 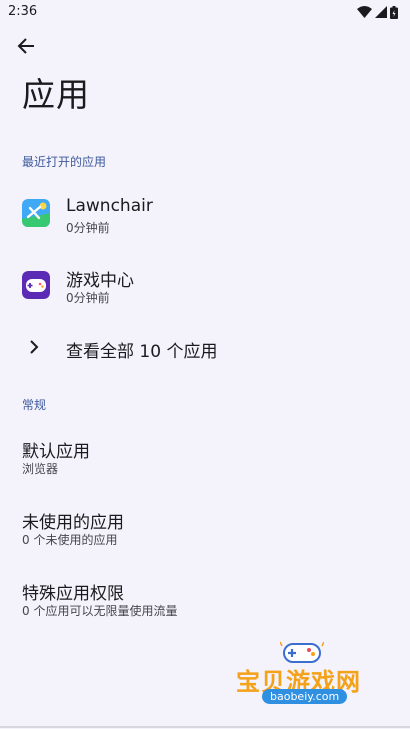 I want to click on back-button, so click(x=26, y=48).